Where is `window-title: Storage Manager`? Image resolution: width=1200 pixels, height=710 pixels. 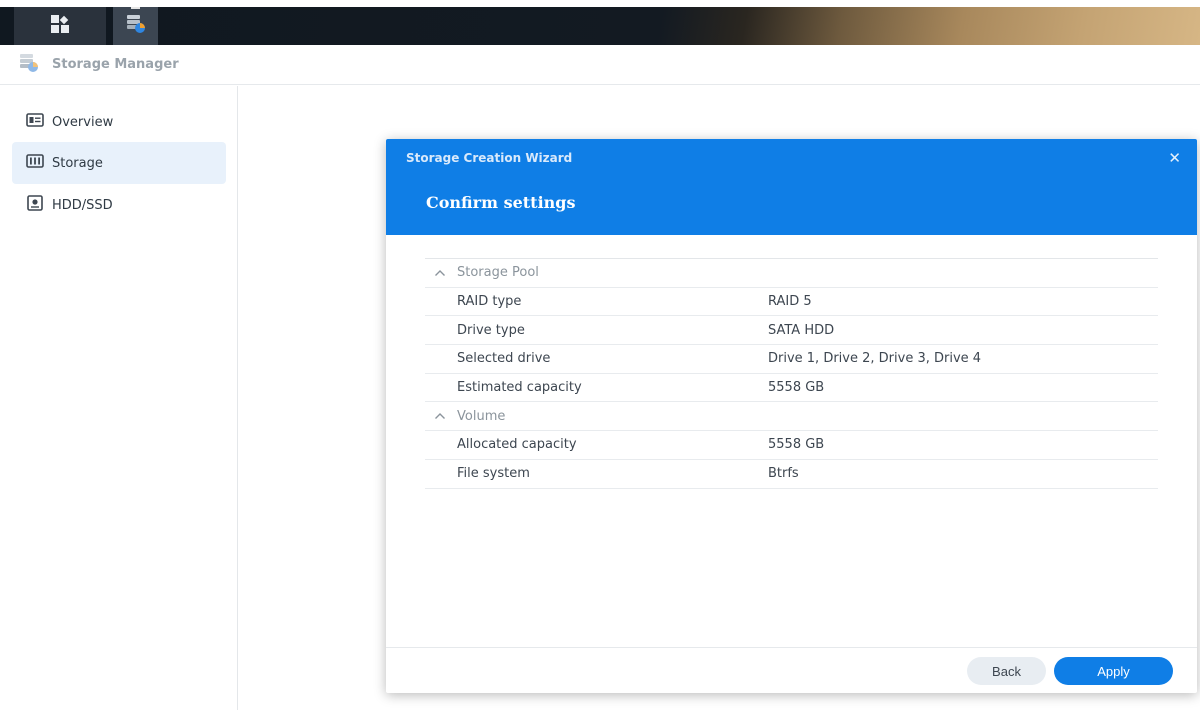 window-title: Storage Manager is located at coordinates (115, 64).